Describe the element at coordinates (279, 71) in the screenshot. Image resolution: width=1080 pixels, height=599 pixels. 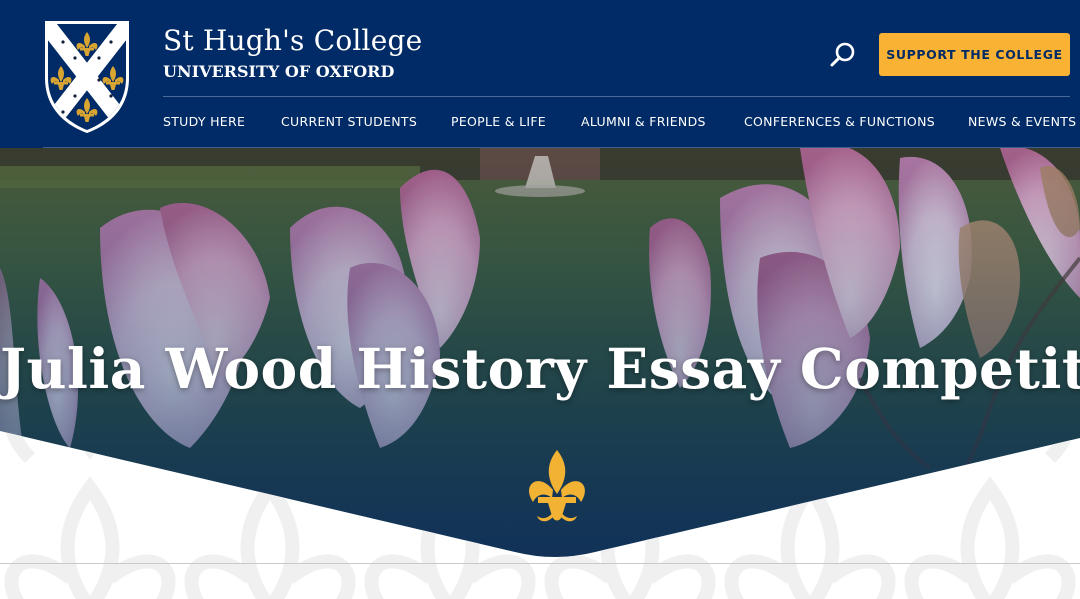
I see `university-name: UNIVERSITY OF OXFORD` at that location.